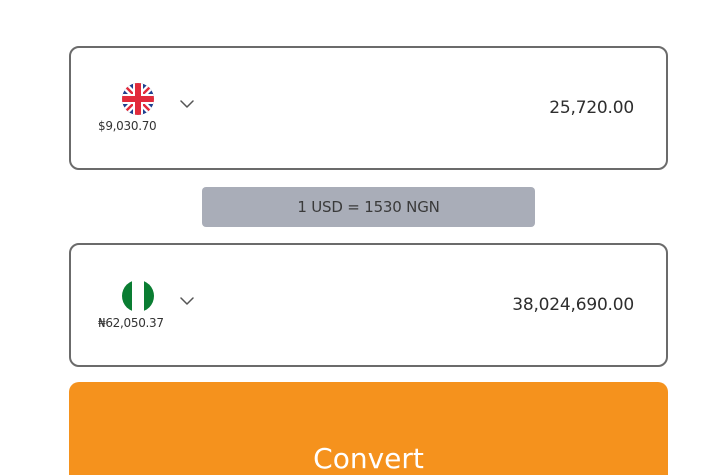  What do you see at coordinates (131, 323) in the screenshot?
I see `to-balance: ₦62,050.37` at bounding box center [131, 323].